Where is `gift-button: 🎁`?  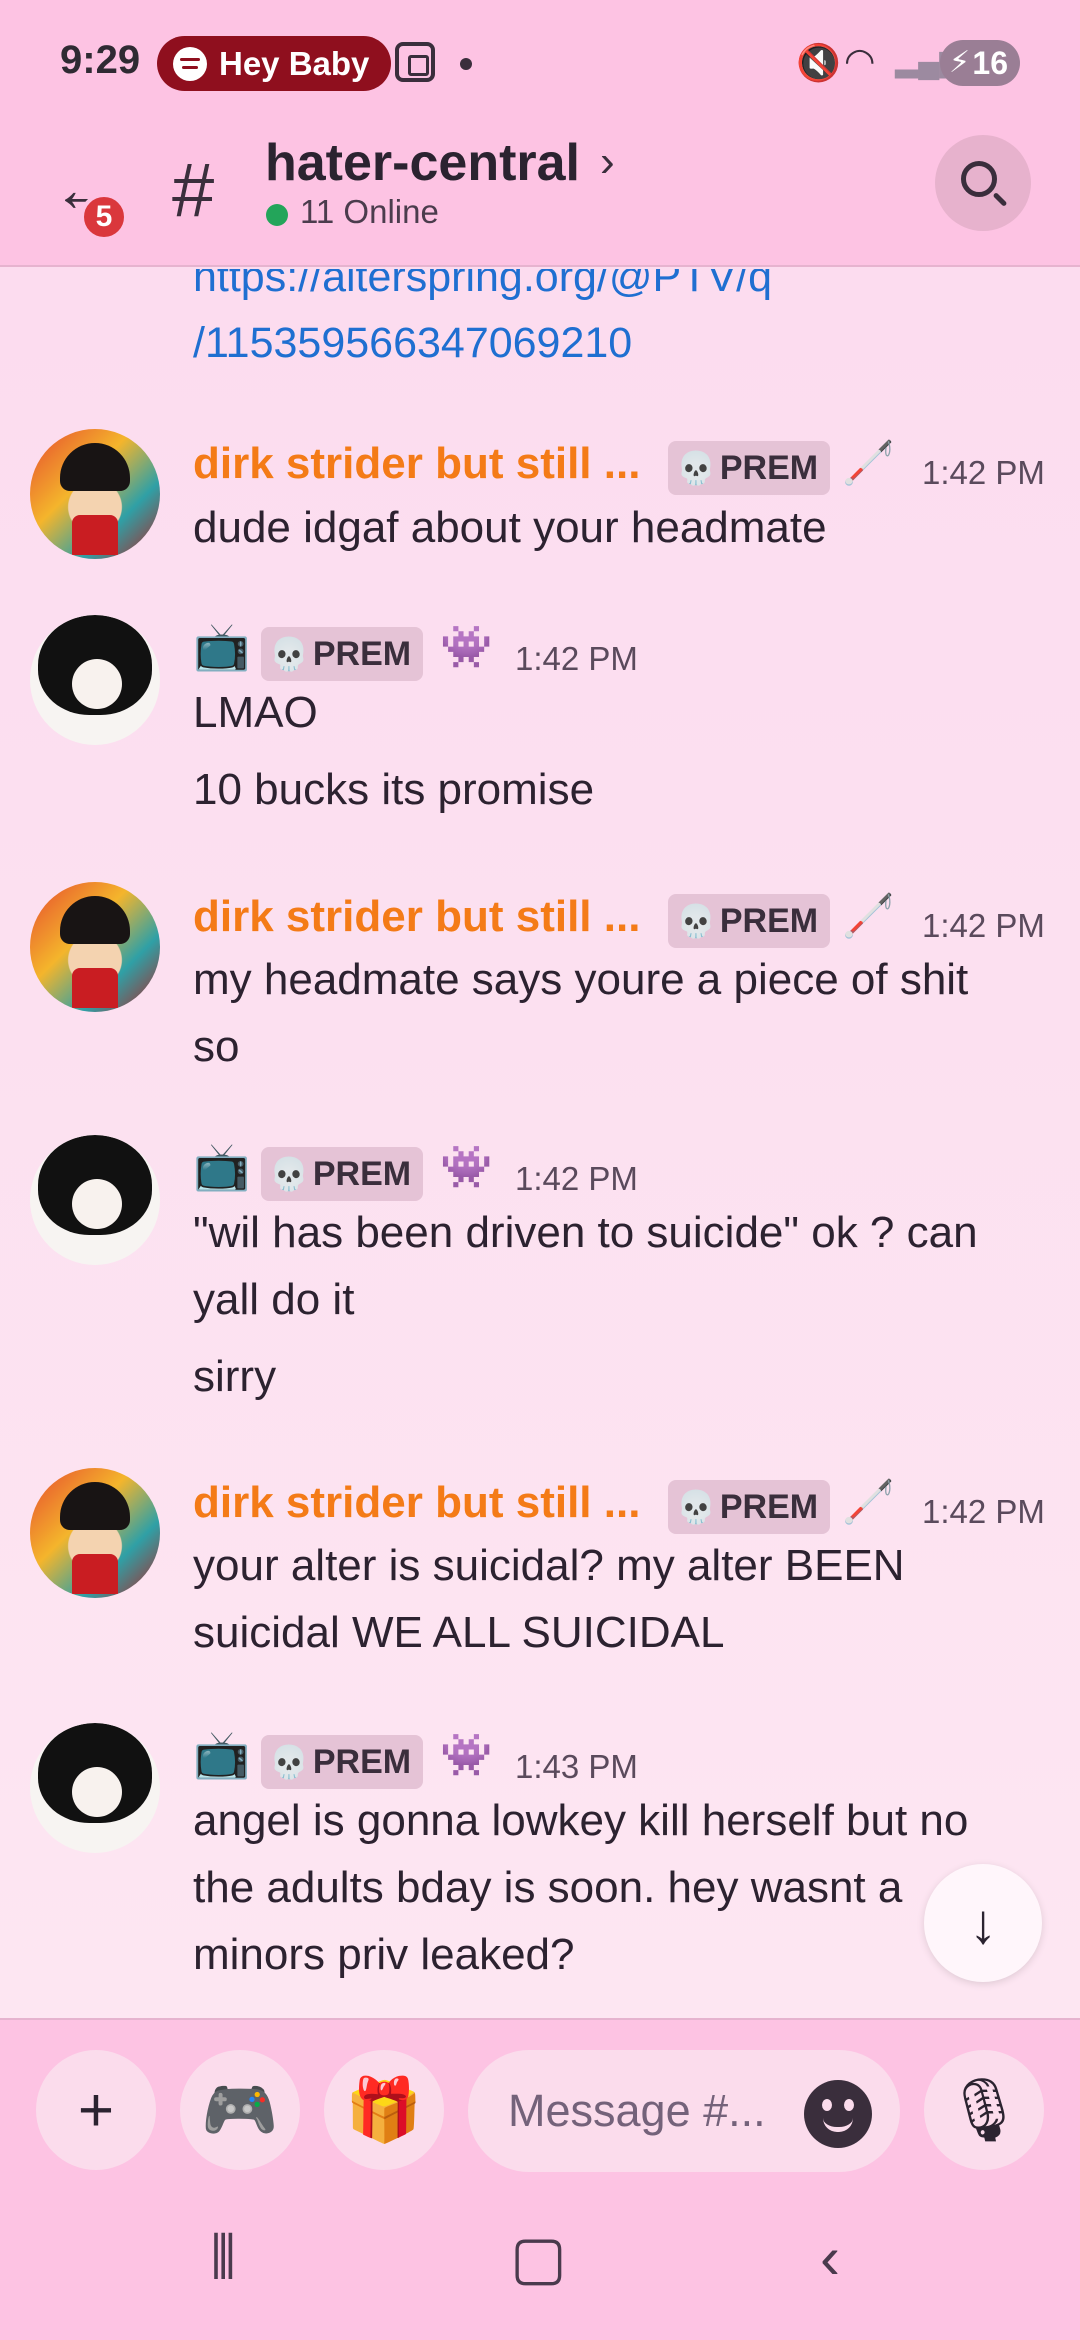
gift-button: 🎁 is located at coordinates (384, 2110).